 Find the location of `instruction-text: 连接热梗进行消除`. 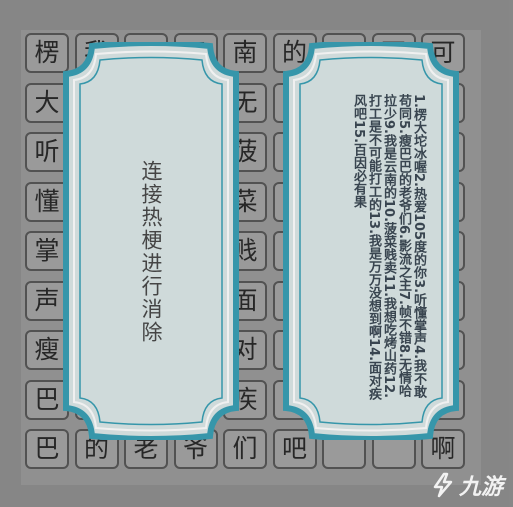

instruction-text: 连接热梗进行消除 is located at coordinates (151, 252).